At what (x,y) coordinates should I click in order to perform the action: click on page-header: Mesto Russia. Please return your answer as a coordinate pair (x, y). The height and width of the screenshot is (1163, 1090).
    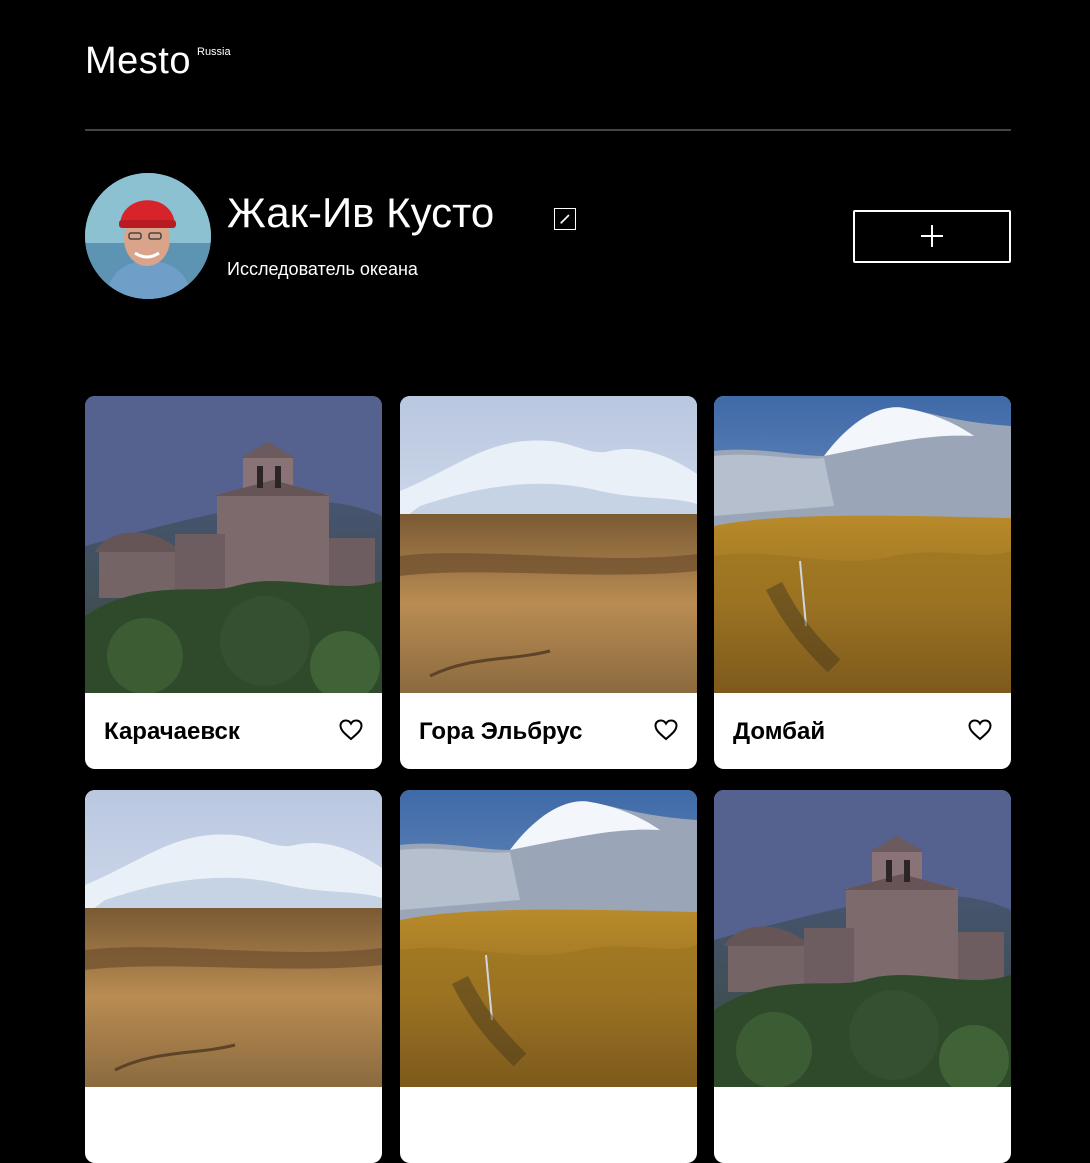
    Looking at the image, I should click on (548, 61).